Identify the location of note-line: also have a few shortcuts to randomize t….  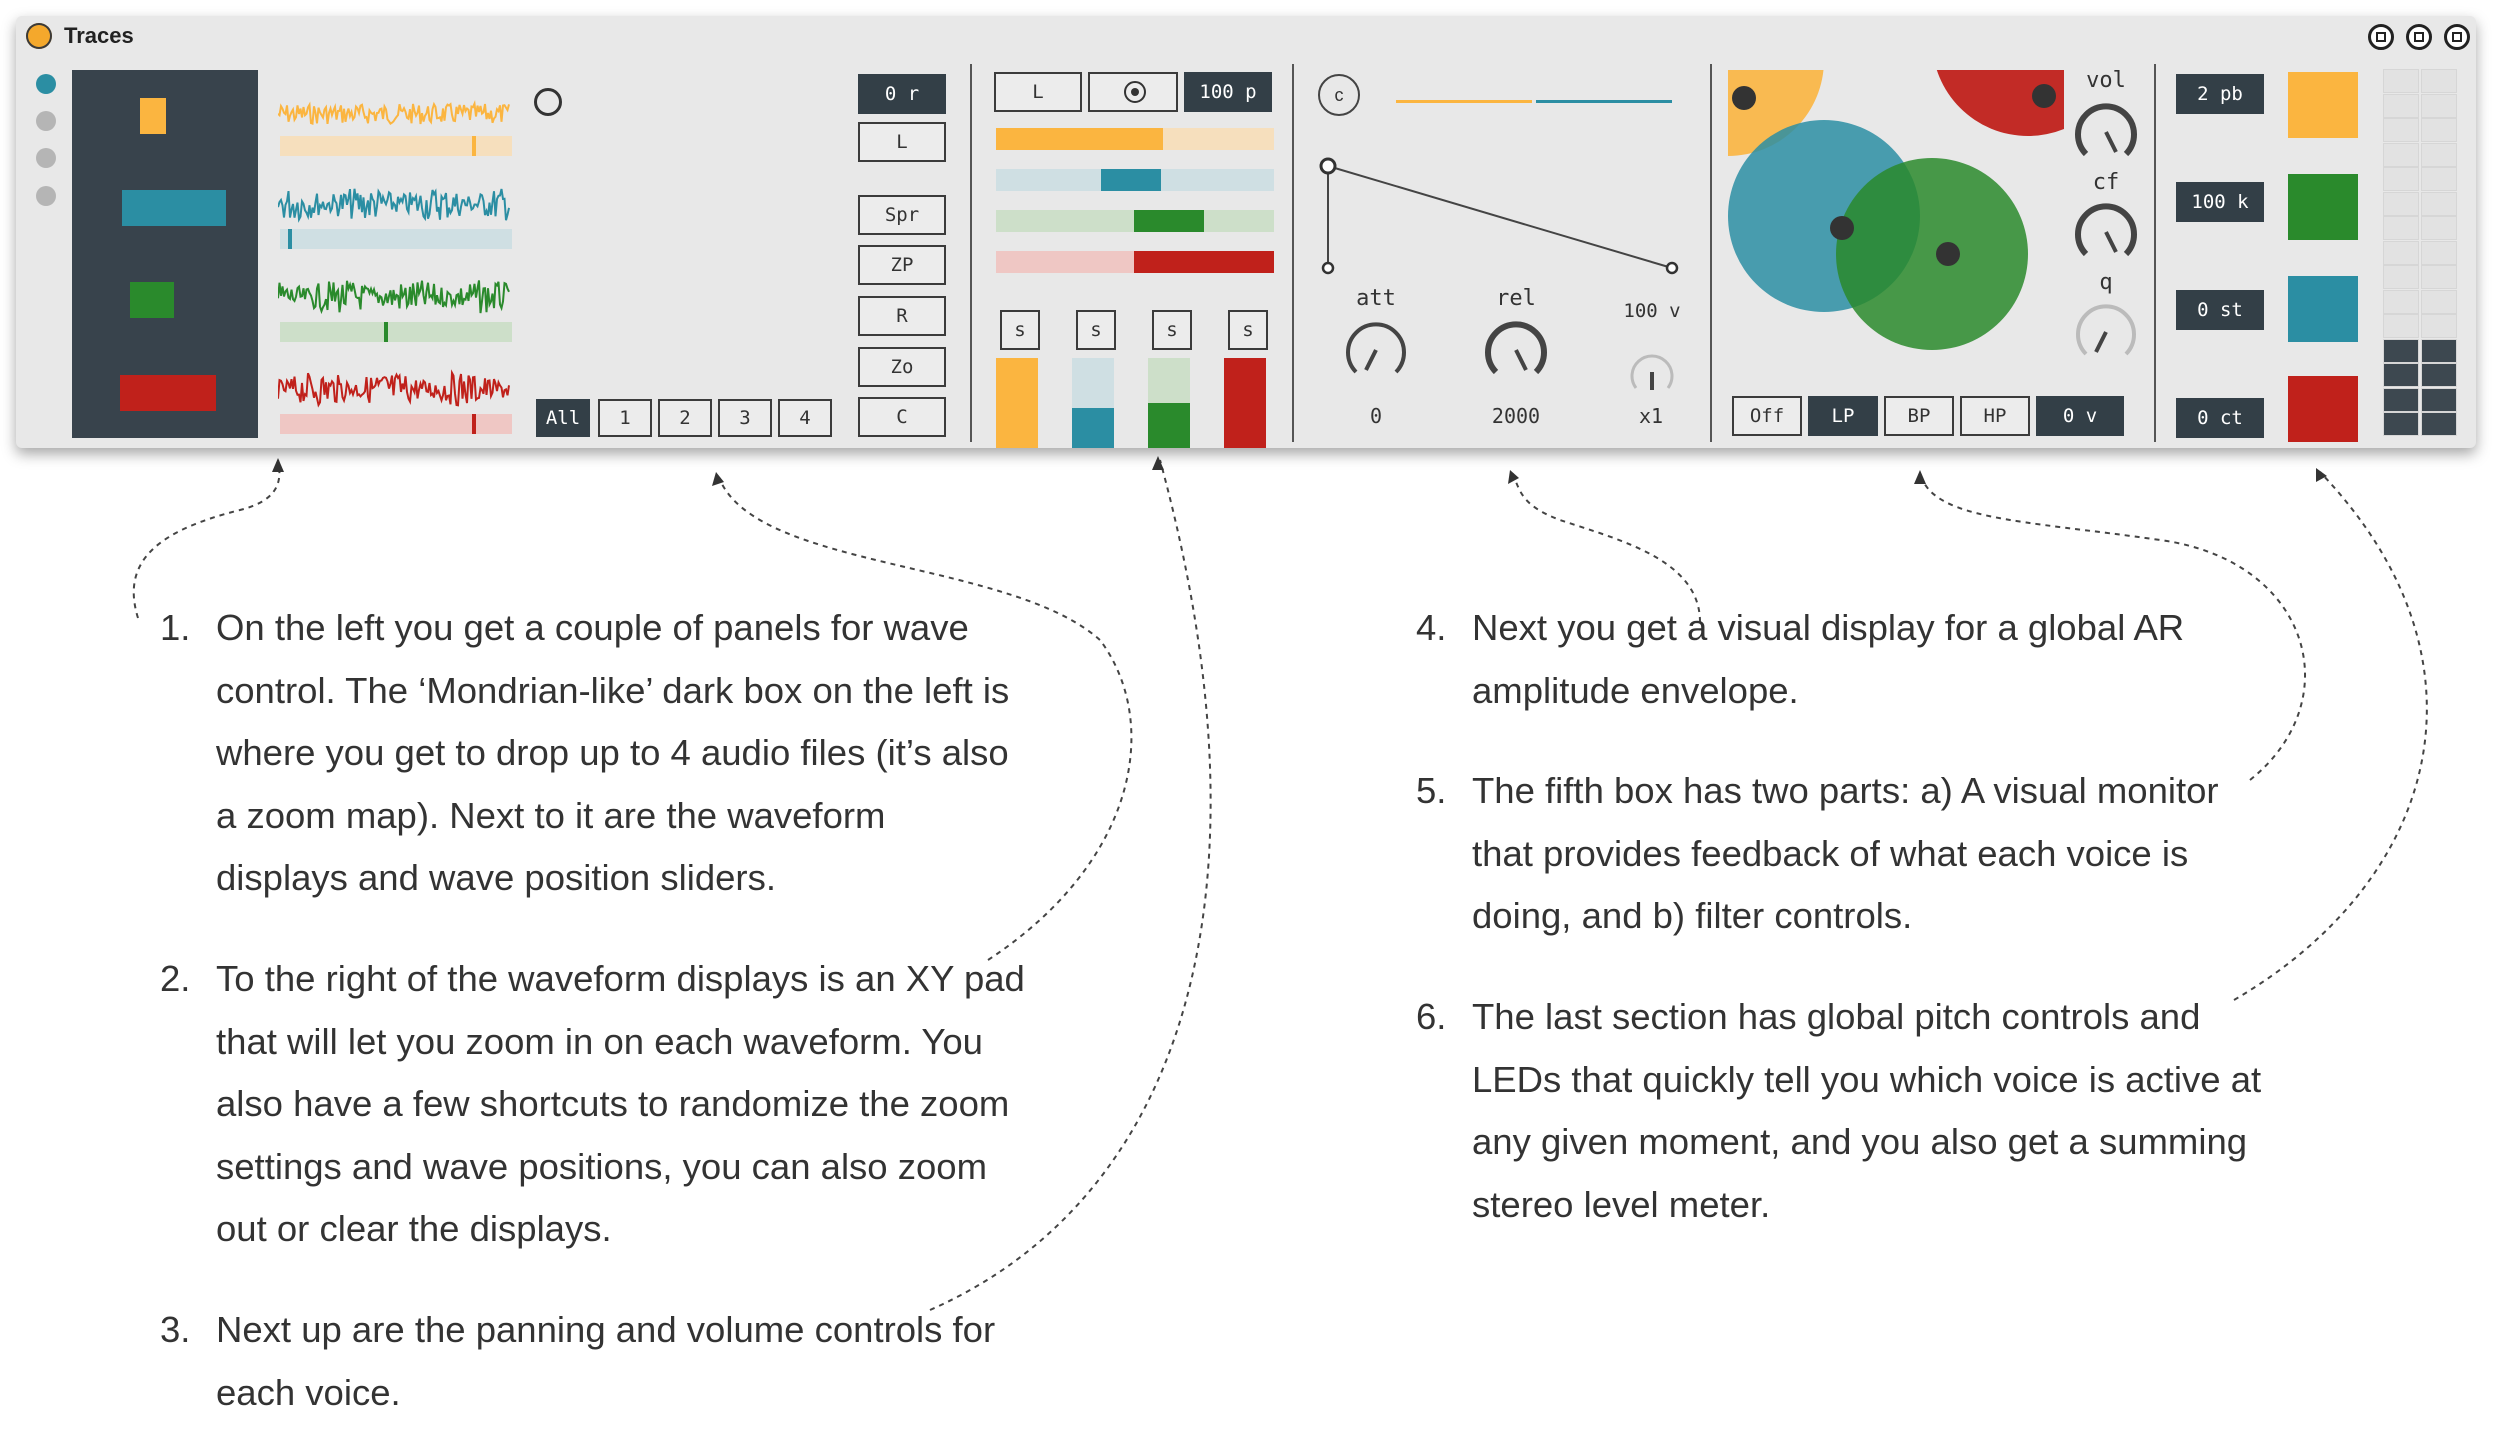
(613, 1103).